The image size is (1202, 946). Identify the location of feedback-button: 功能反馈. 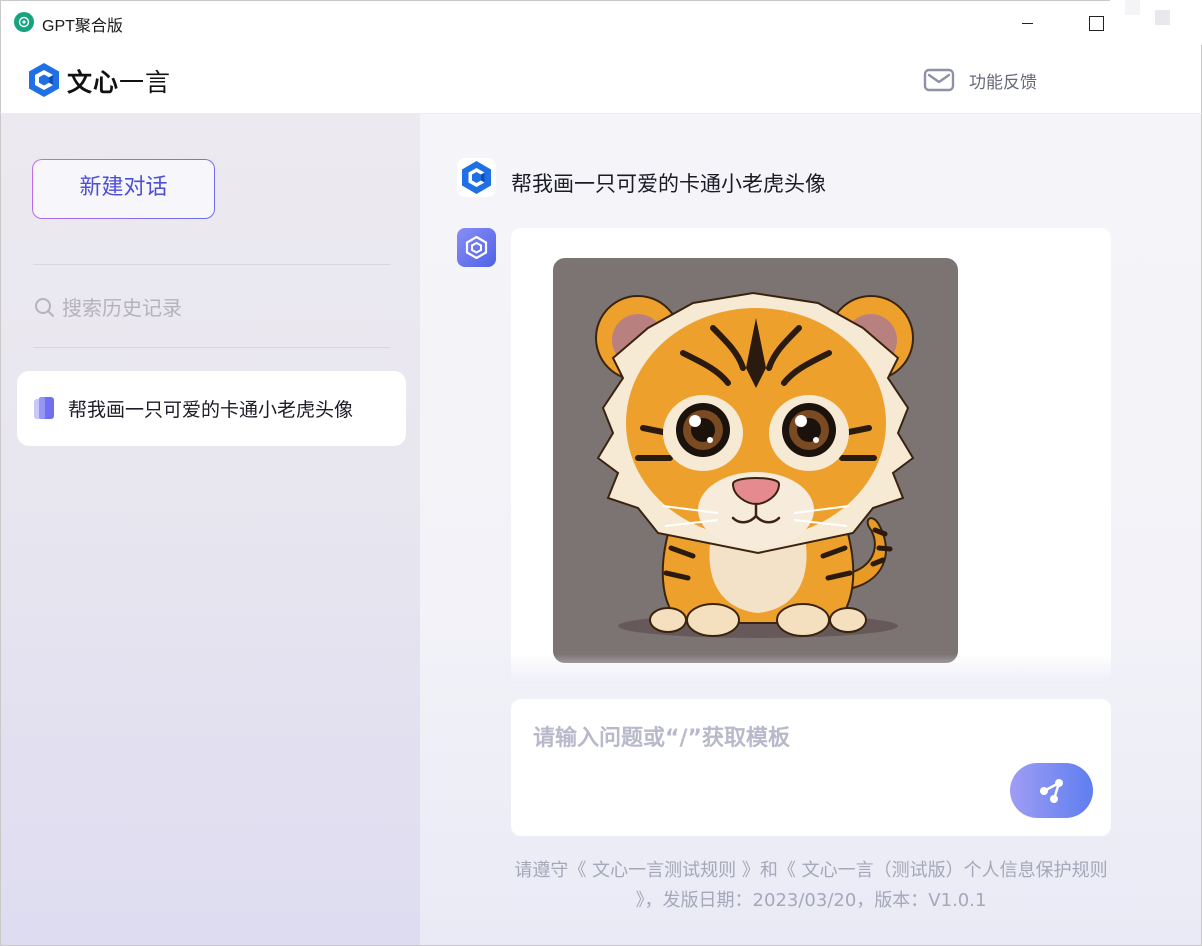
(980, 80).